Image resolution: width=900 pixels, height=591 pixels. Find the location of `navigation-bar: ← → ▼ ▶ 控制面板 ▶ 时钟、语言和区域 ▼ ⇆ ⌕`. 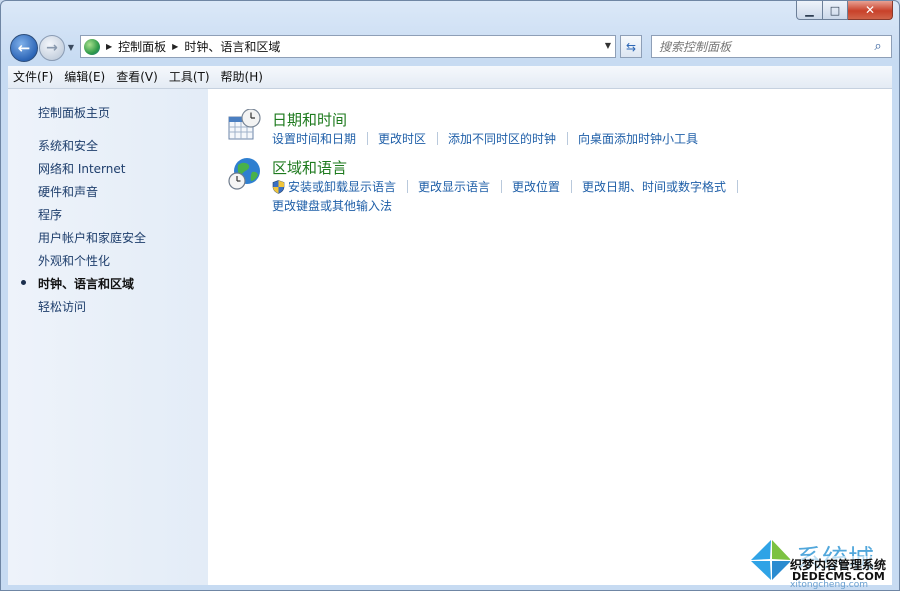

navigation-bar: ← → ▼ ▶ 控制面板 ▶ 时钟、语言和区域 ▼ ⇆ ⌕ is located at coordinates (450, 48).